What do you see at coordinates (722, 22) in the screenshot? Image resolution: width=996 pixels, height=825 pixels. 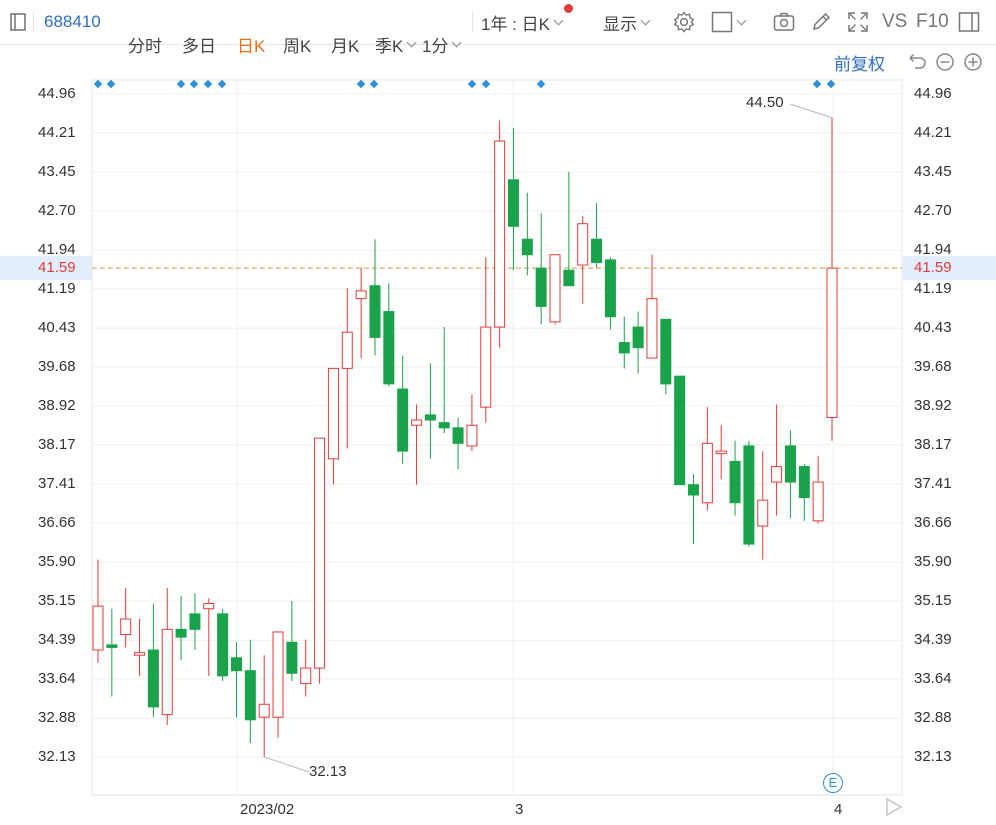 I see `checkbox-icon` at bounding box center [722, 22].